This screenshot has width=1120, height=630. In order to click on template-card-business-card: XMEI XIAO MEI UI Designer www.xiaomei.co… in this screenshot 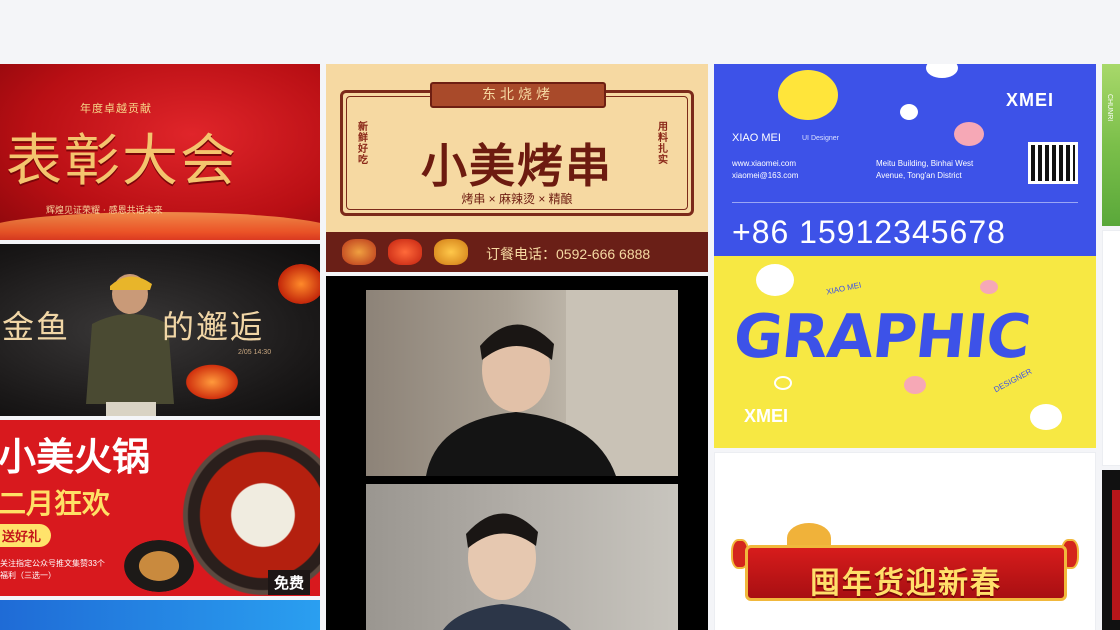, I will do `click(905, 160)`.